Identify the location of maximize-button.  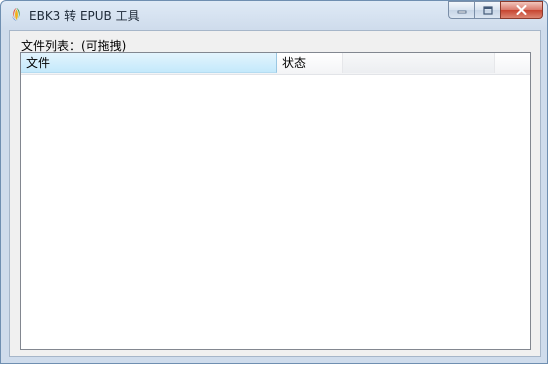
(487, 10).